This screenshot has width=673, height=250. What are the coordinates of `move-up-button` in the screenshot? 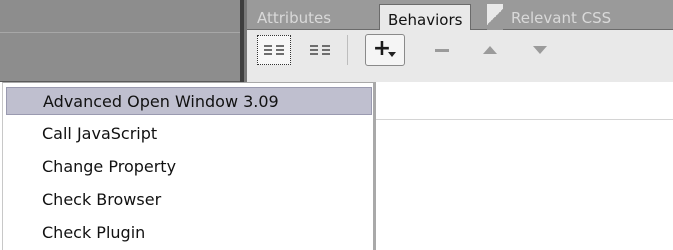 It's located at (490, 50).